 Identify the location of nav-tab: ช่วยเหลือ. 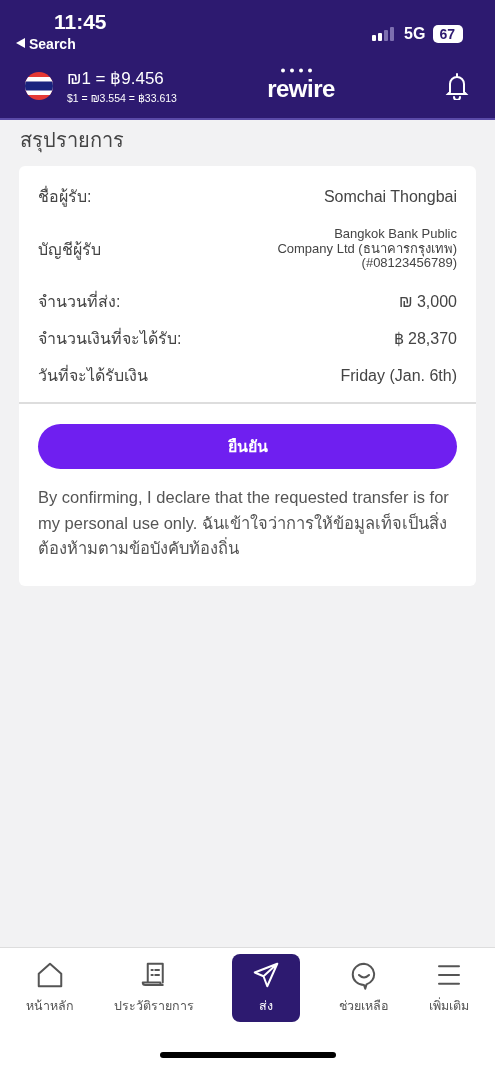
(363, 988).